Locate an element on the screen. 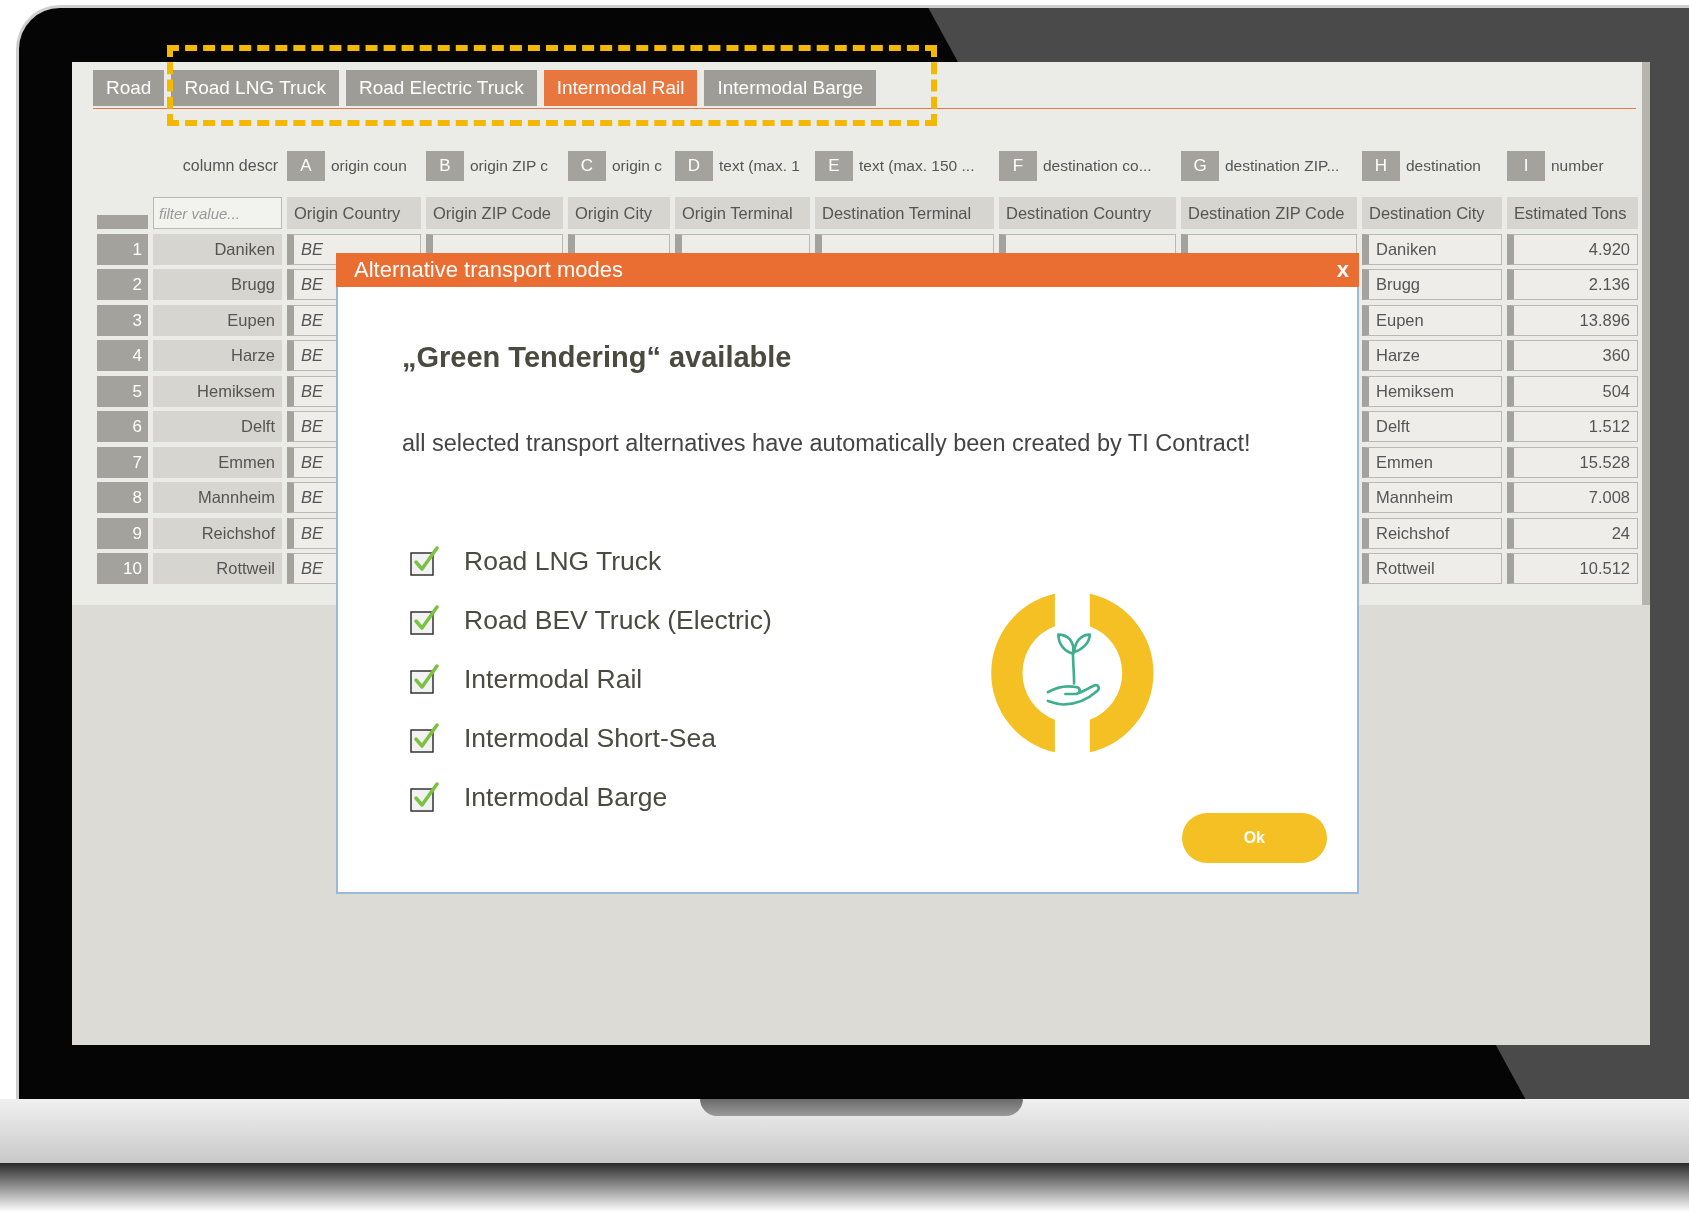 This screenshot has width=1689, height=1212. option-label: Road LNG Truck is located at coordinates (563, 561).